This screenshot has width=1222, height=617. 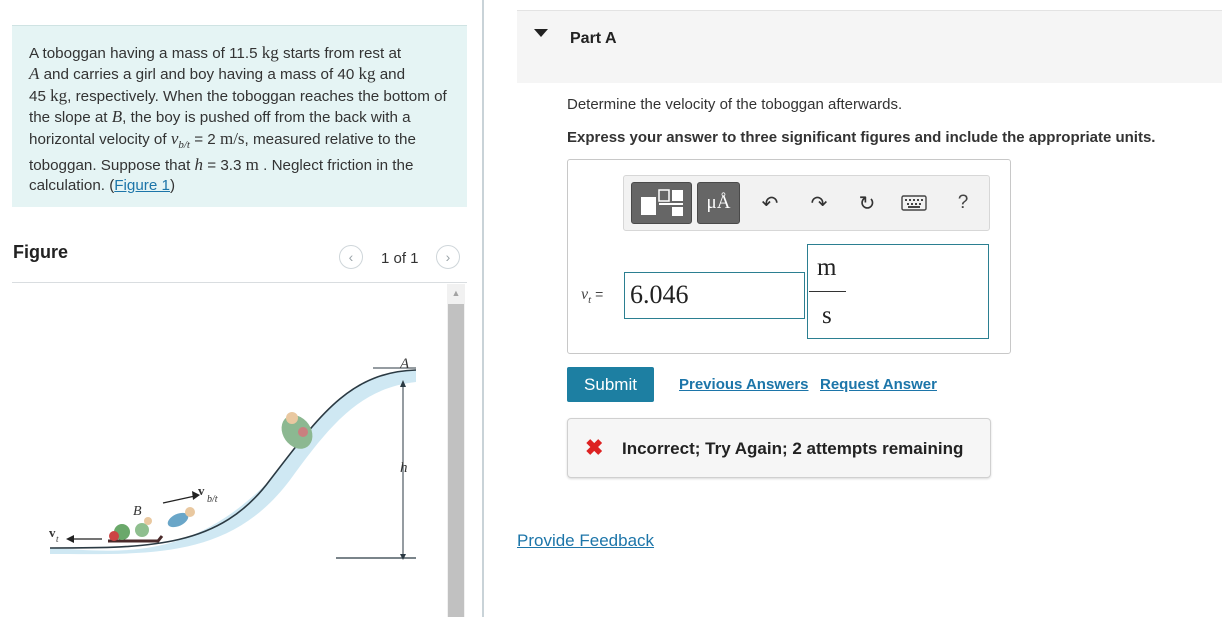 What do you see at coordinates (827, 315) in the screenshot?
I see `unit-denominator: s` at bounding box center [827, 315].